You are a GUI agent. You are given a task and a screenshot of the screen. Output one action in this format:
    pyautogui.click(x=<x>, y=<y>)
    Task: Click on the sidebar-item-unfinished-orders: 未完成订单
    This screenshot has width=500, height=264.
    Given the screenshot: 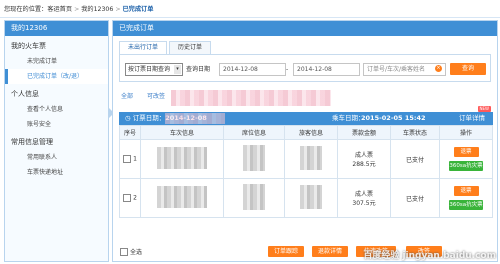 What is the action you would take?
    pyautogui.click(x=56, y=61)
    